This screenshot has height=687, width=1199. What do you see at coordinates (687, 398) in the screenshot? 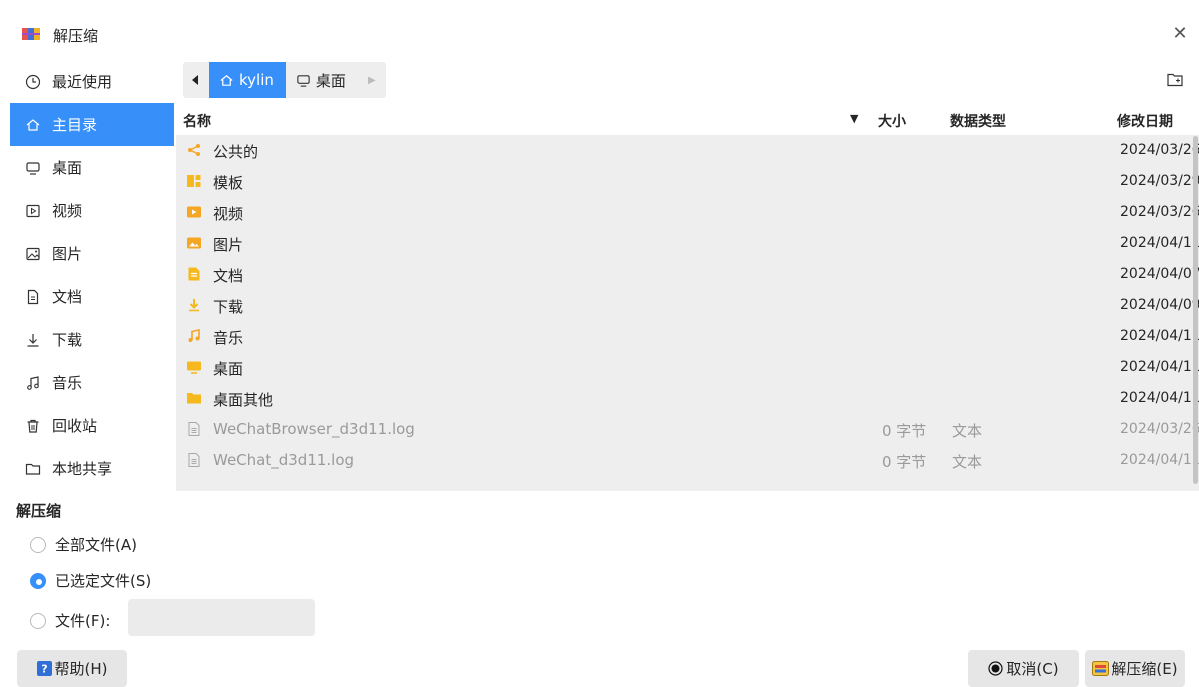
I see `table-row: 桌面其他 2024/04/11` at bounding box center [687, 398].